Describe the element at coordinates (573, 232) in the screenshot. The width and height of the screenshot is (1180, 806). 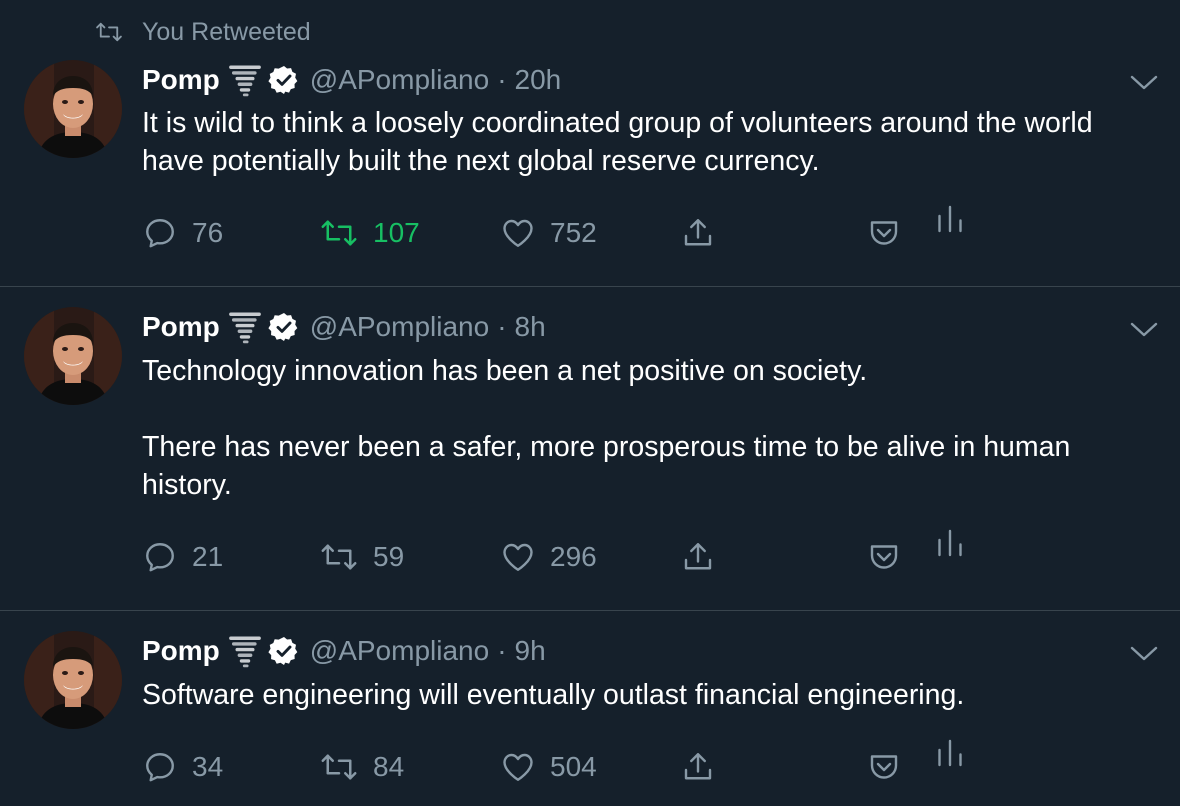
I see `like-count: 752` at that location.